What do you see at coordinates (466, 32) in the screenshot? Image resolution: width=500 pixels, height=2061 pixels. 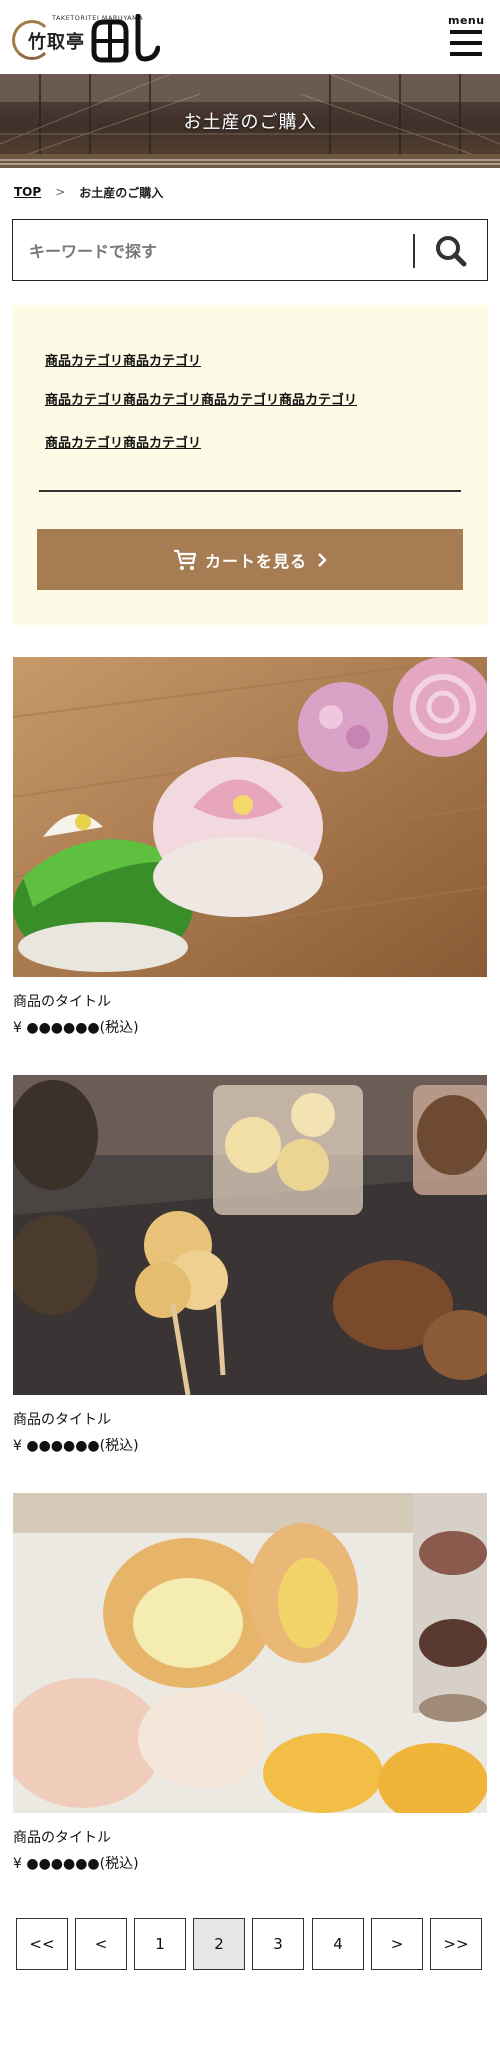 I see `hamburger-icon-bar-top` at bounding box center [466, 32].